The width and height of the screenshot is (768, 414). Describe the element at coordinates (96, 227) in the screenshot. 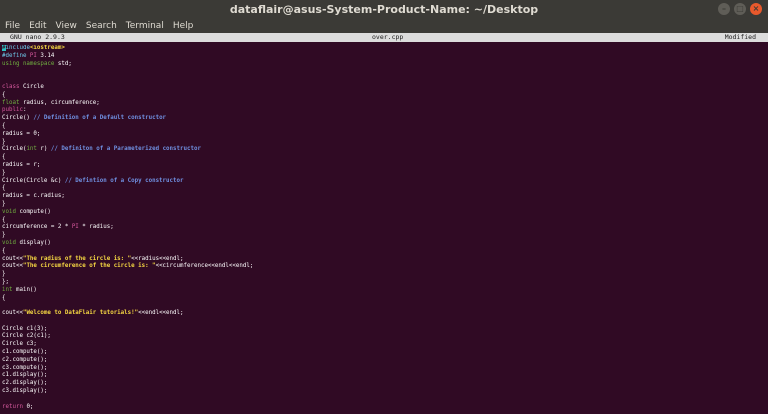

I see `code-token: * radius;` at that location.